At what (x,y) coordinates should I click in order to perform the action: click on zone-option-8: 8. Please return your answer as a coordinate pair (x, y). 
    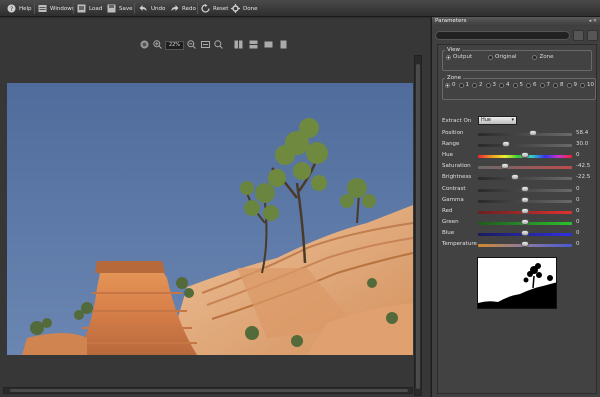
    Looking at the image, I should click on (558, 85).